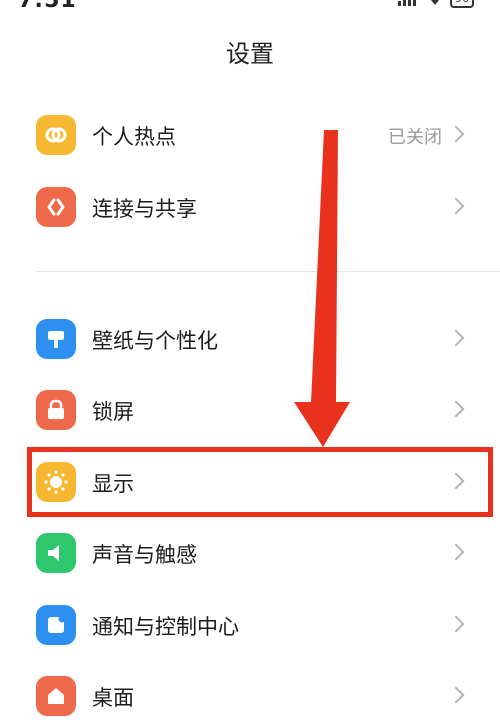 The width and height of the screenshot is (500, 726). What do you see at coordinates (250, 54) in the screenshot?
I see `page-title: 设置` at bounding box center [250, 54].